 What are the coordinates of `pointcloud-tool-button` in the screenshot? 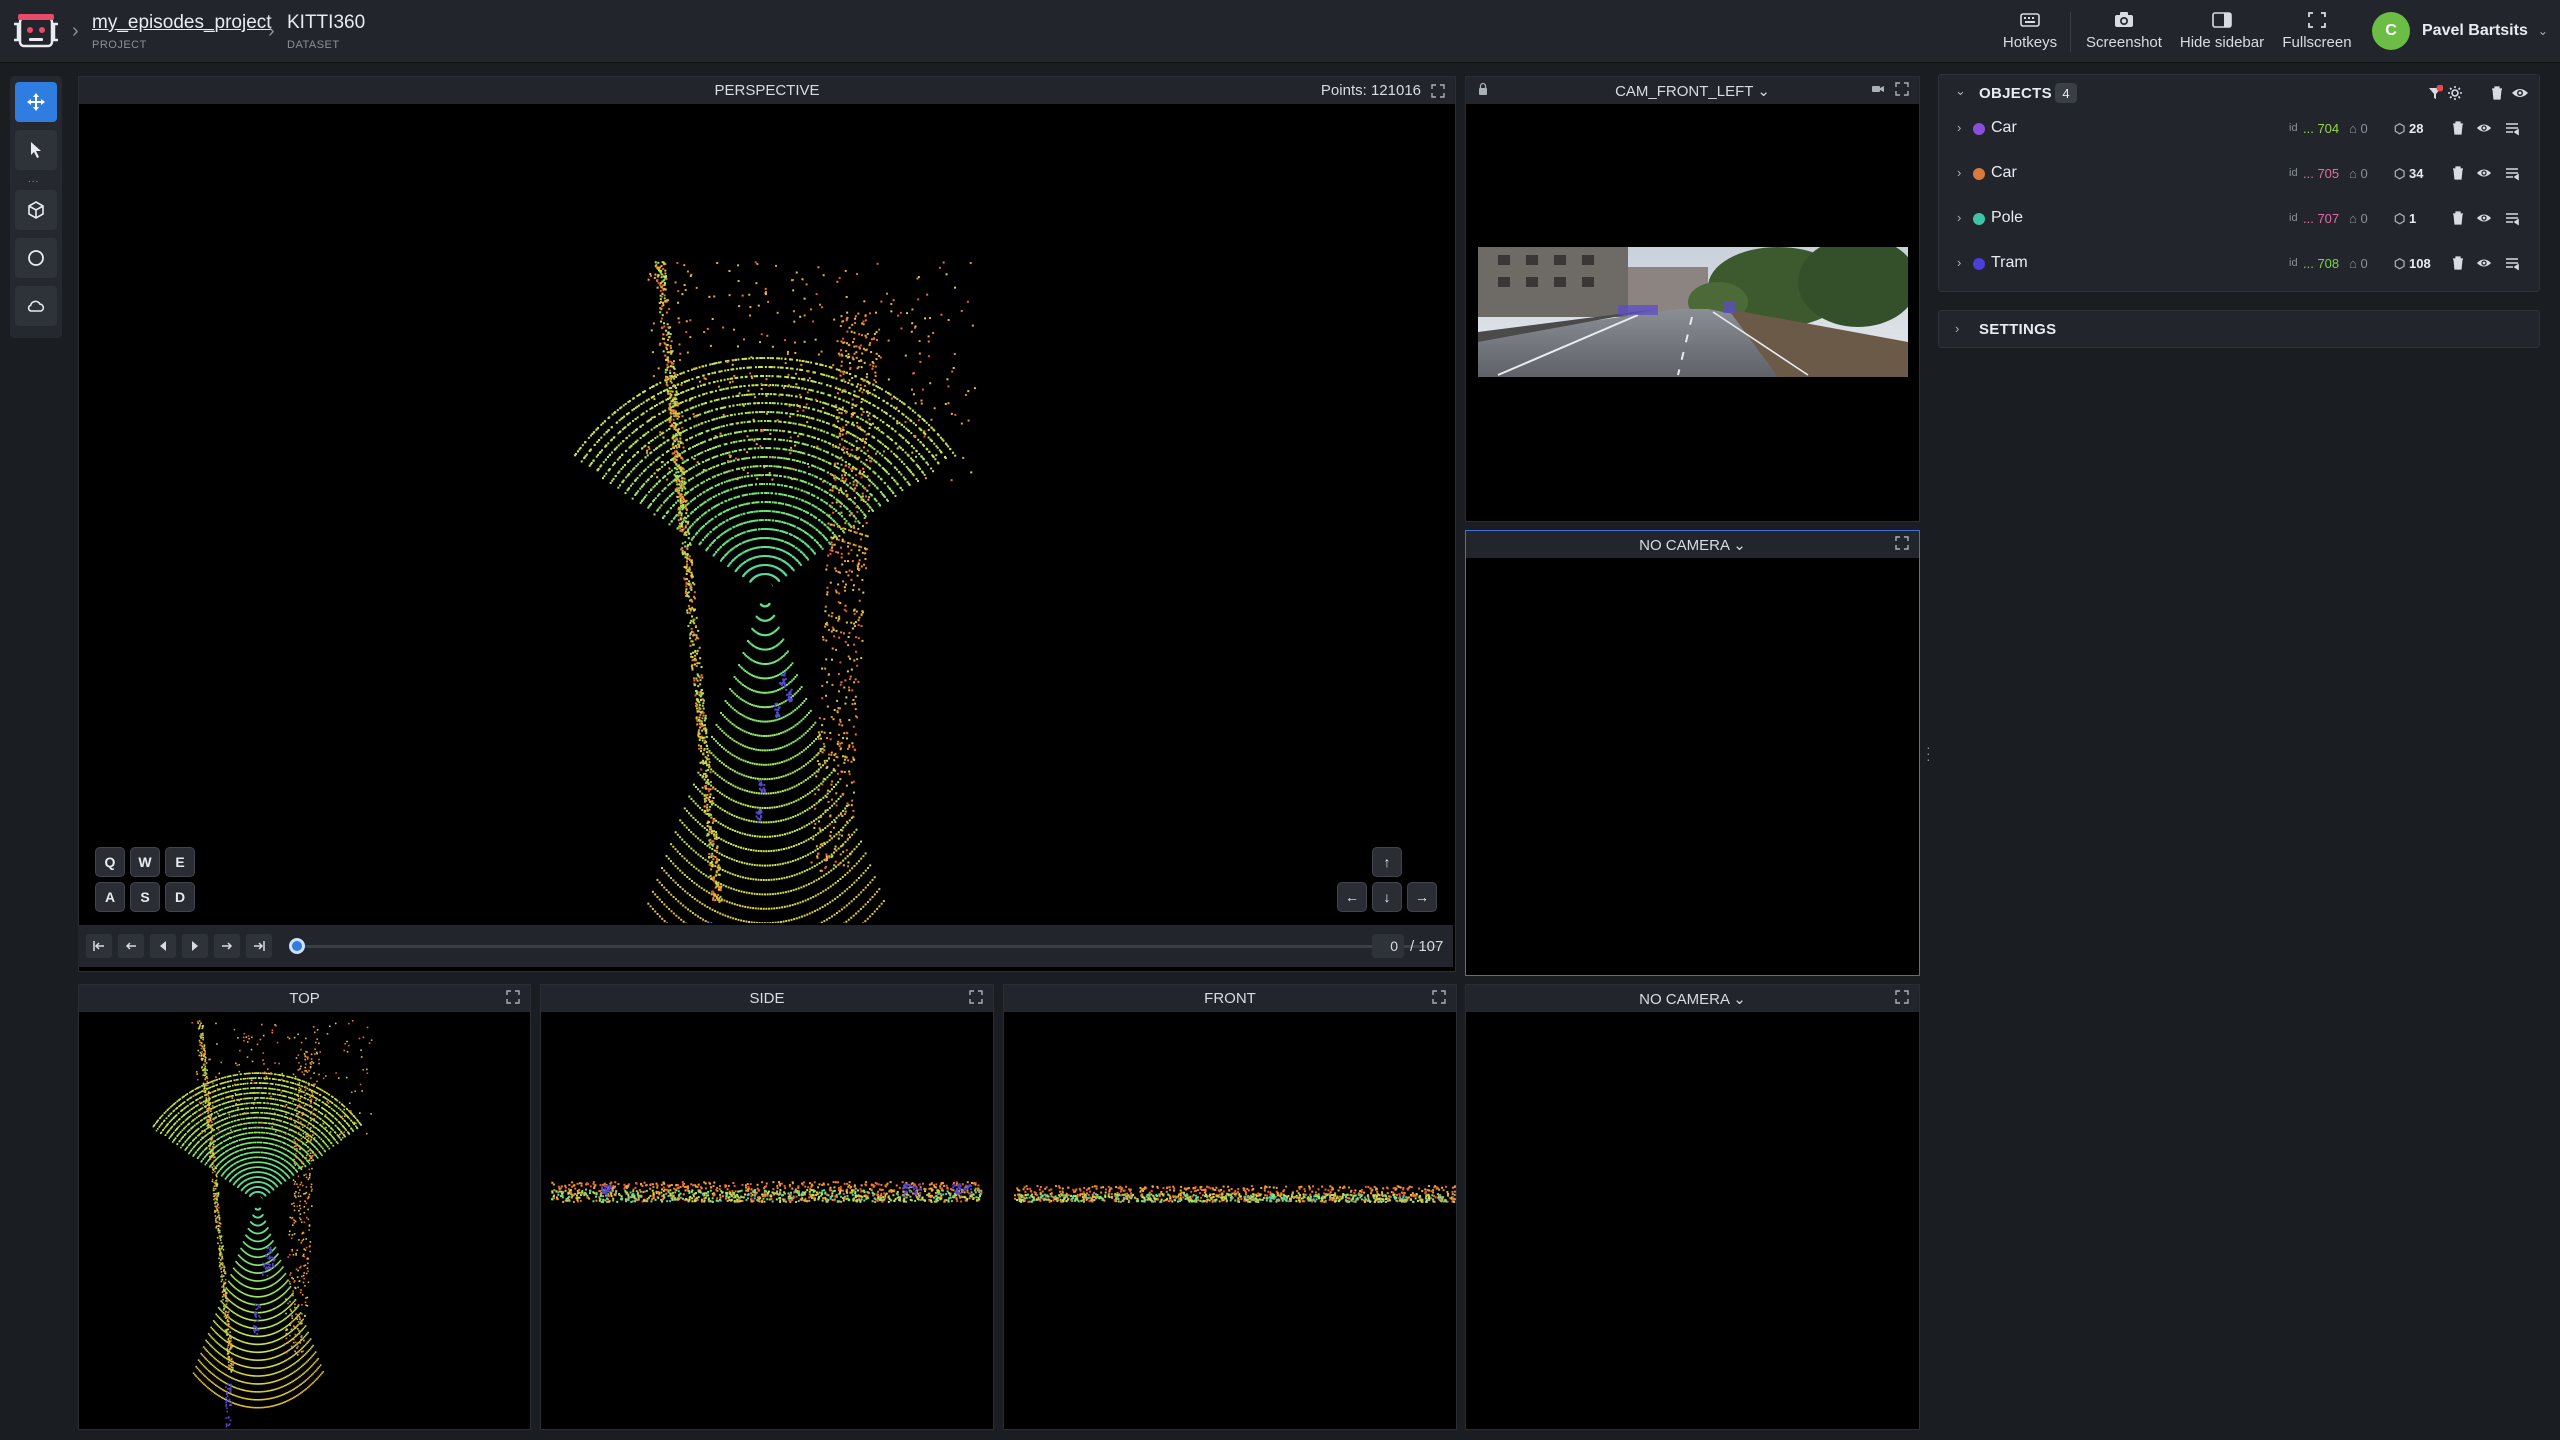 It's located at (36, 306).